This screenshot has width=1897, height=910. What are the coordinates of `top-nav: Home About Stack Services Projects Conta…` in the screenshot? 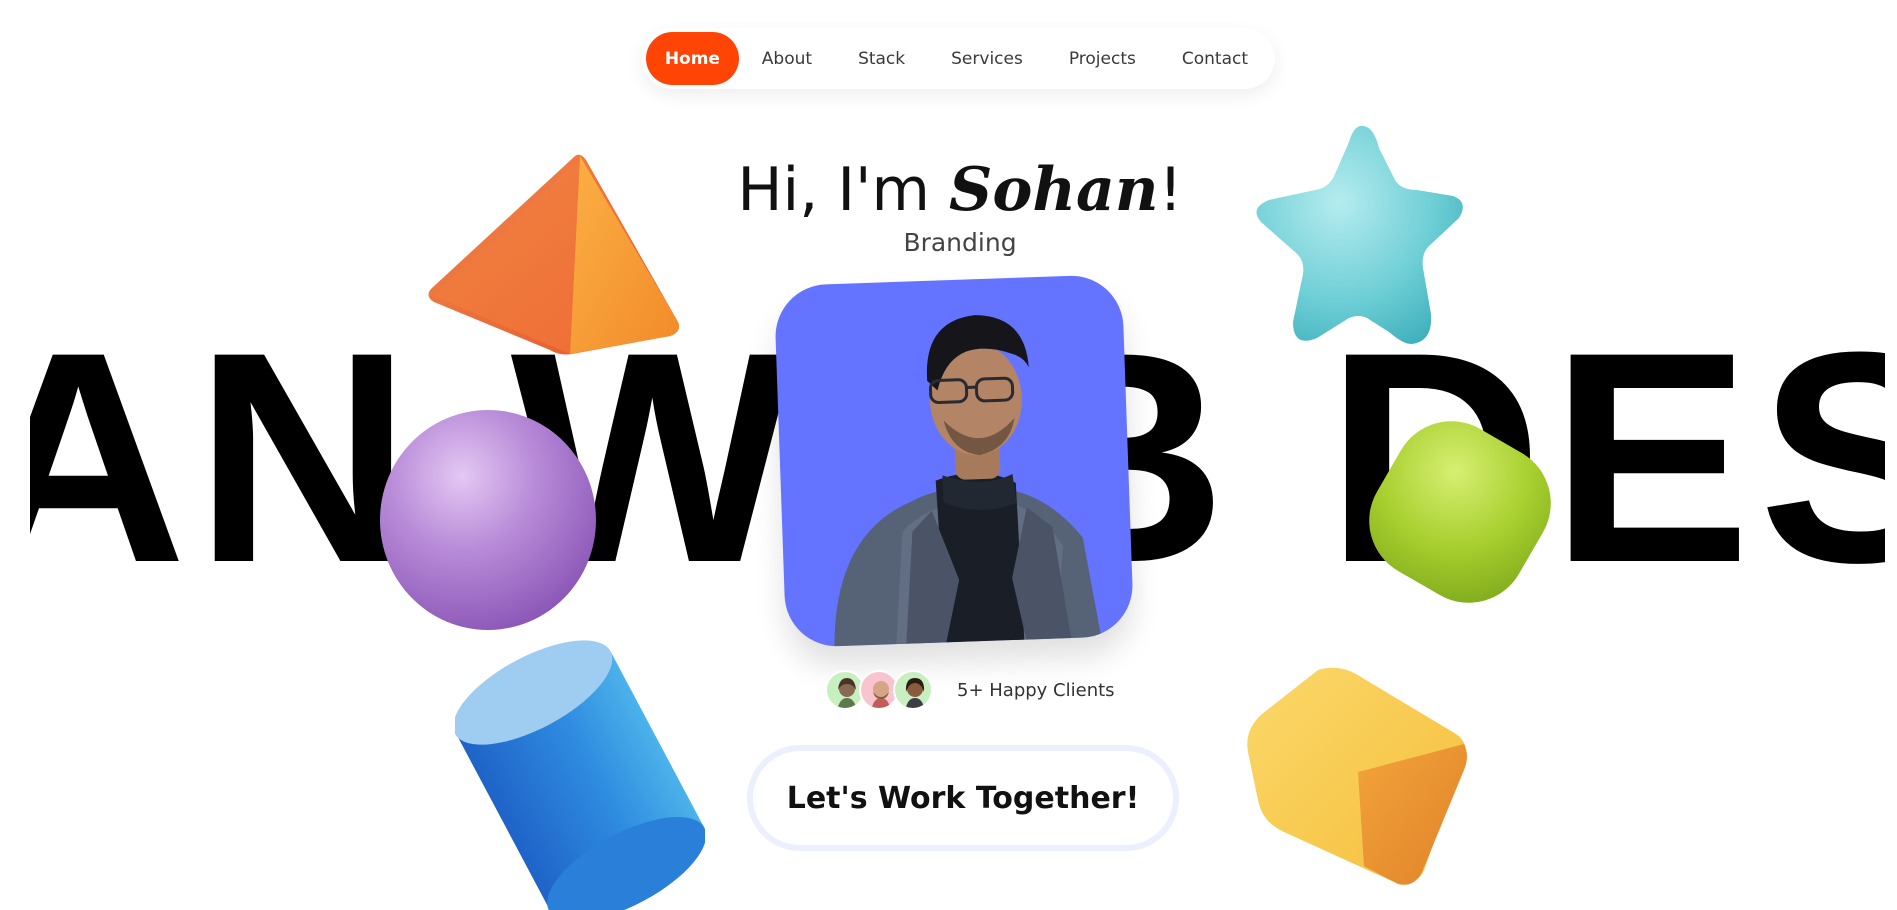 It's located at (958, 58).